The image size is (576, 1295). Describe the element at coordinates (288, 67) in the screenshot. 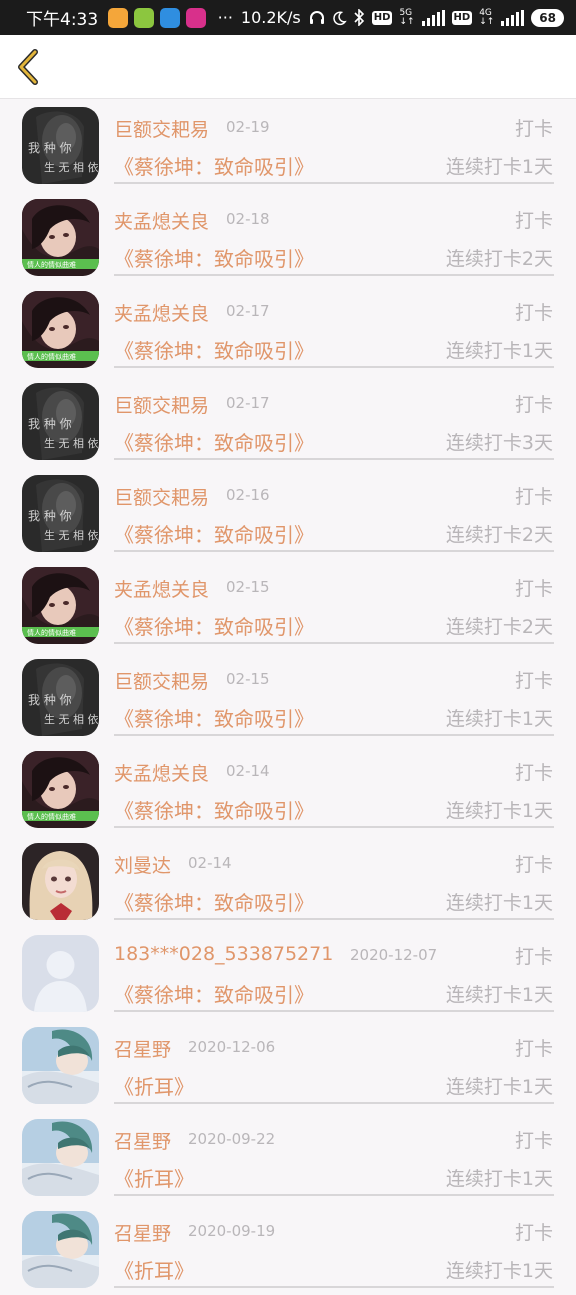

I see `nav-bar` at that location.